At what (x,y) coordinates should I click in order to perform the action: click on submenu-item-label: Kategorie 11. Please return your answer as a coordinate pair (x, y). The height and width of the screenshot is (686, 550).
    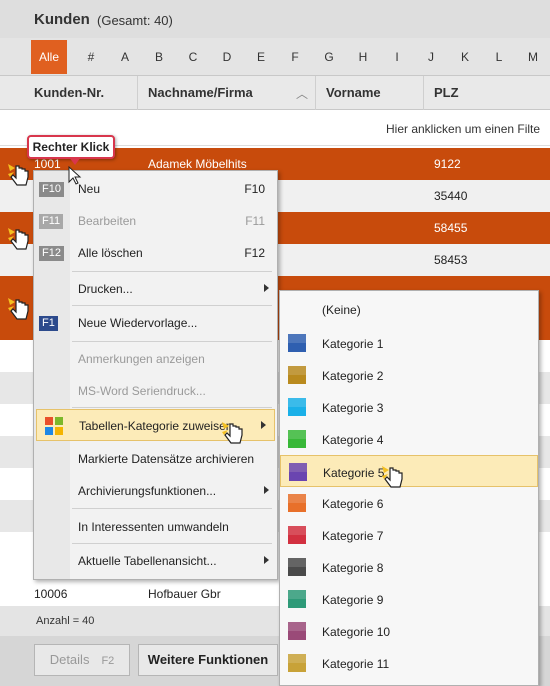
    Looking at the image, I should click on (356, 664).